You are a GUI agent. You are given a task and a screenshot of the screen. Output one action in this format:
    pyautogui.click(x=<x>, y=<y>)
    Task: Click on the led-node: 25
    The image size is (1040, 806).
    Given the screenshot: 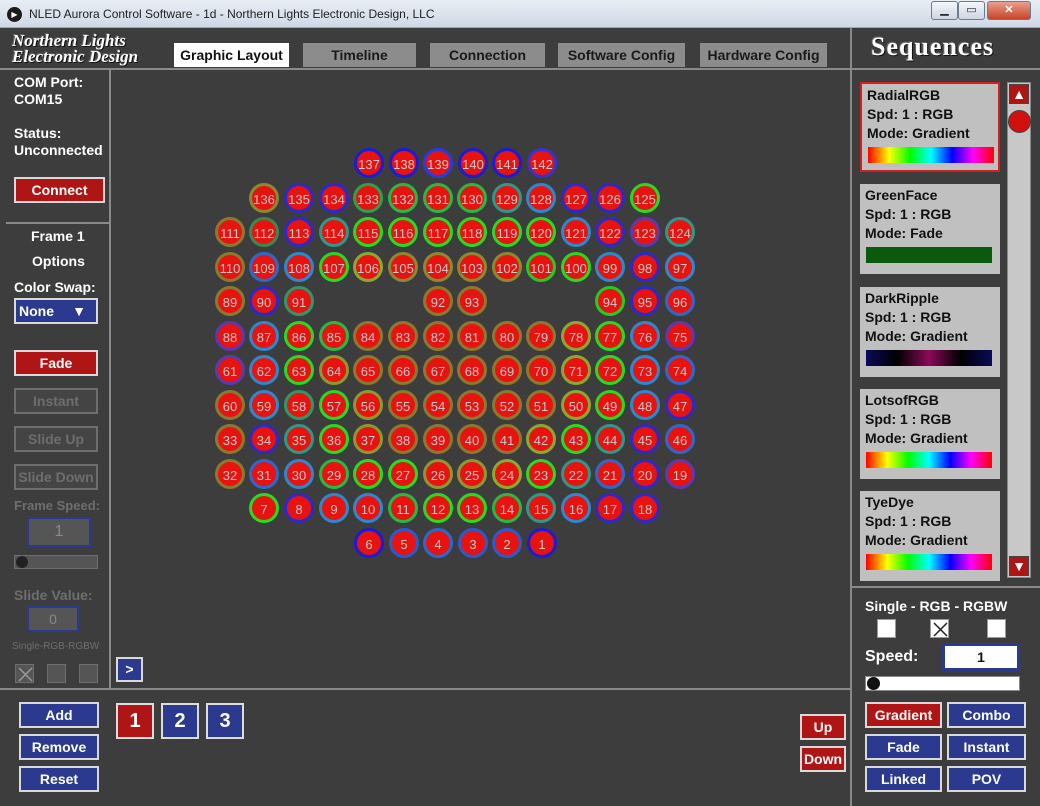 What is the action you would take?
    pyautogui.click(x=472, y=474)
    